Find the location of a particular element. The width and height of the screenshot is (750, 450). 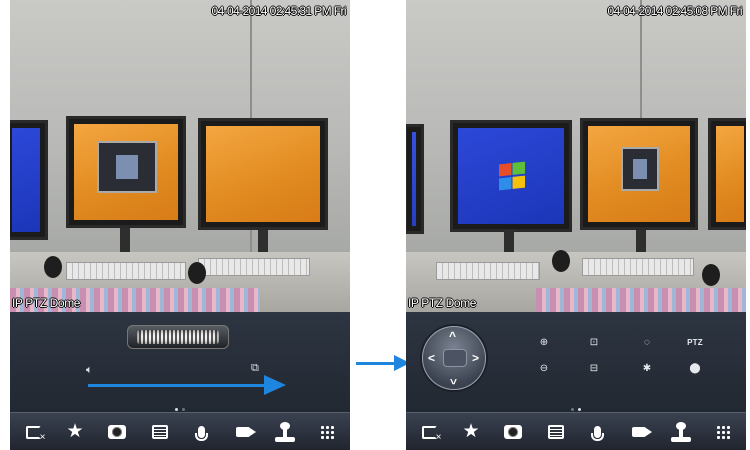

dpad-center is located at coordinates (455, 358).